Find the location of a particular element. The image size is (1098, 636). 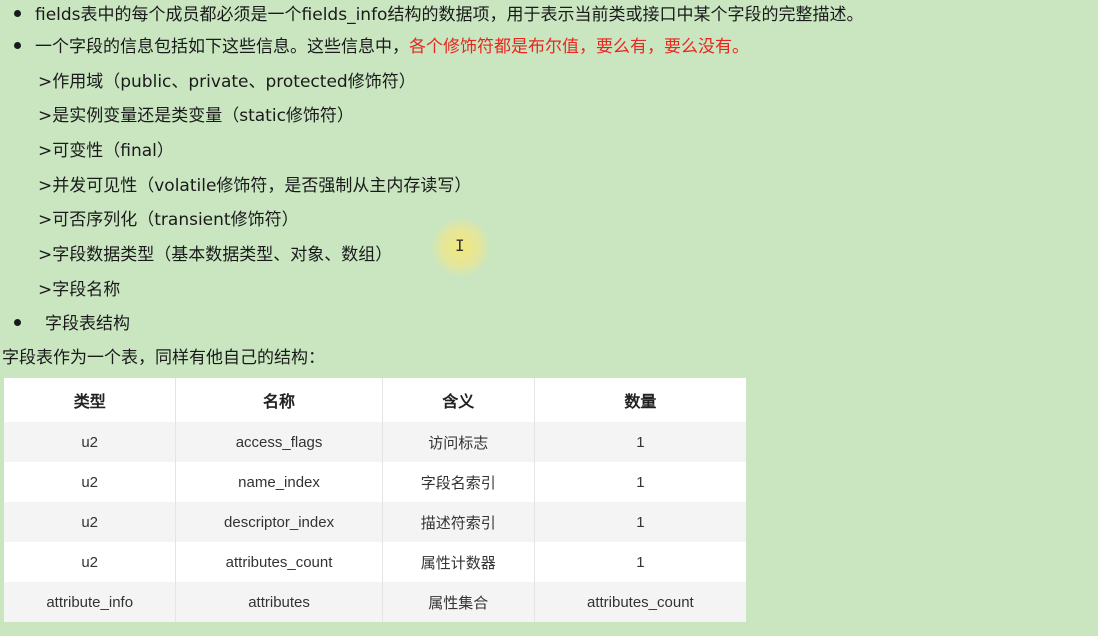

cell-meaning: 描述符索引 is located at coordinates (458, 522).